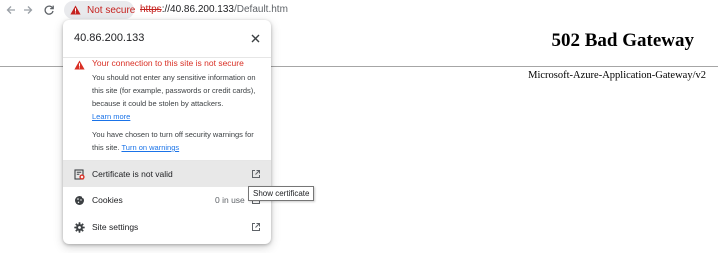 This screenshot has width=718, height=253. What do you see at coordinates (167, 227) in the screenshot?
I see `site-settings-row: Site settings` at bounding box center [167, 227].